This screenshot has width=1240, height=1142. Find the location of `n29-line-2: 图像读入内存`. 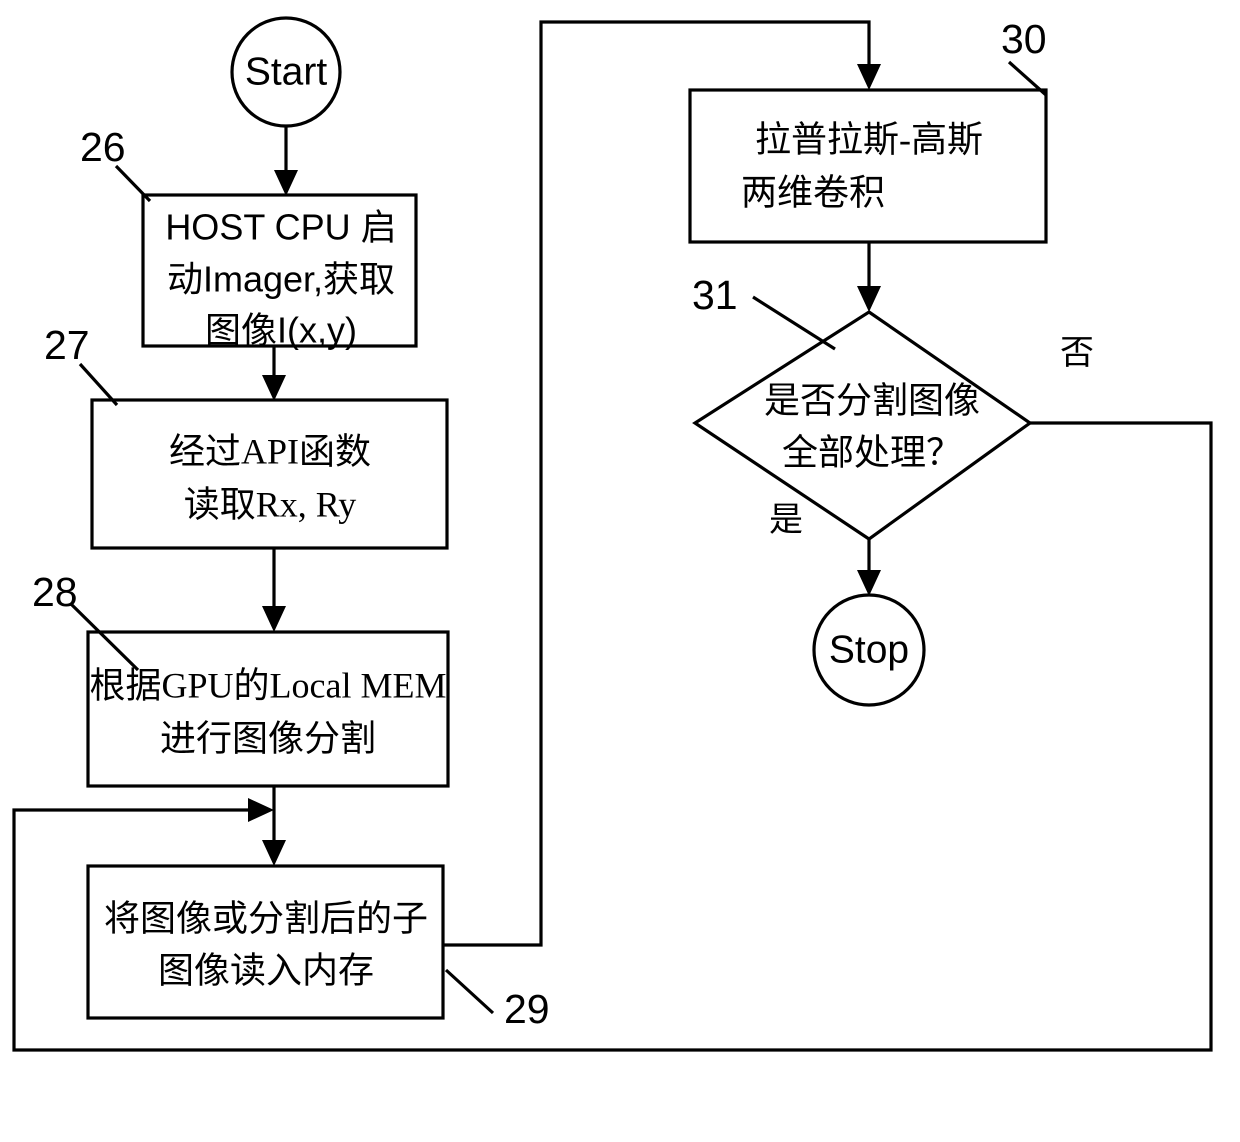

n29-line-2: 图像读入内存 is located at coordinates (266, 970).